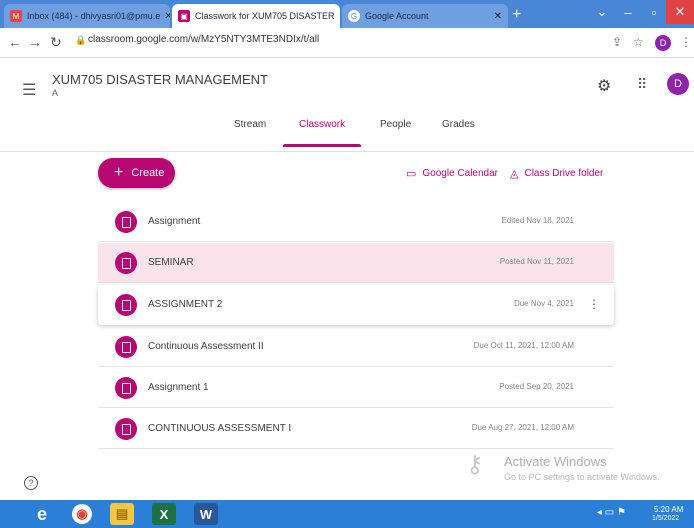 Image resolution: width=694 pixels, height=528 pixels. What do you see at coordinates (638, 42) in the screenshot?
I see `bookmark-star-icon: ☆` at bounding box center [638, 42].